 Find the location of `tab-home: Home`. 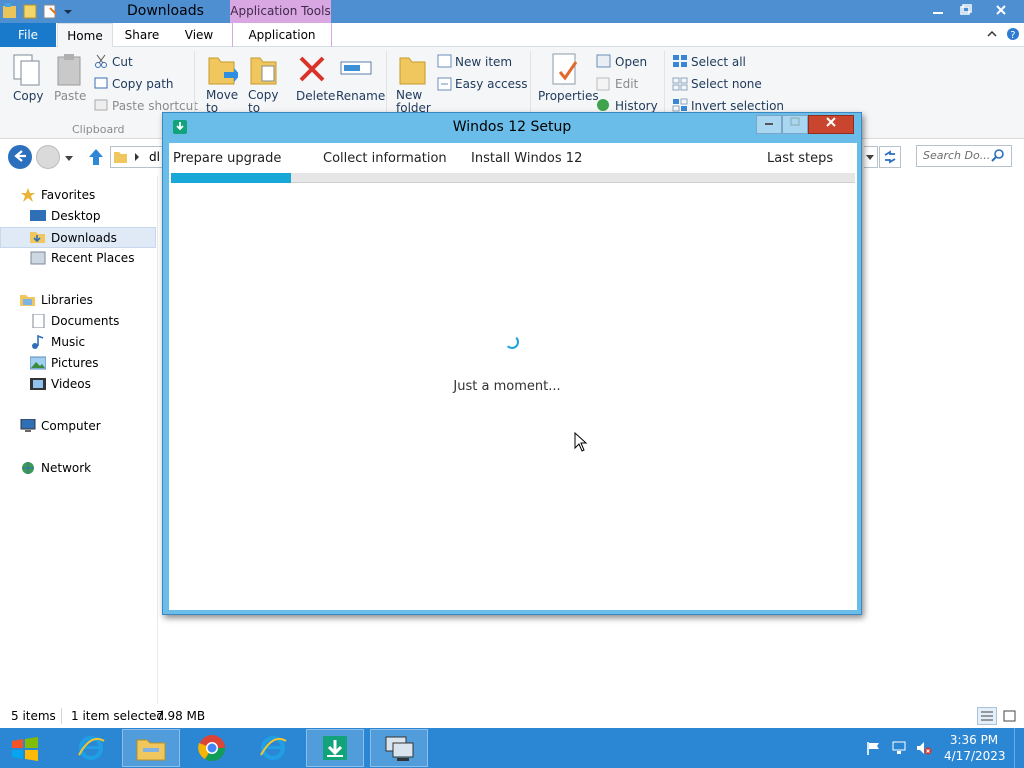

tab-home: Home is located at coordinates (85, 35).